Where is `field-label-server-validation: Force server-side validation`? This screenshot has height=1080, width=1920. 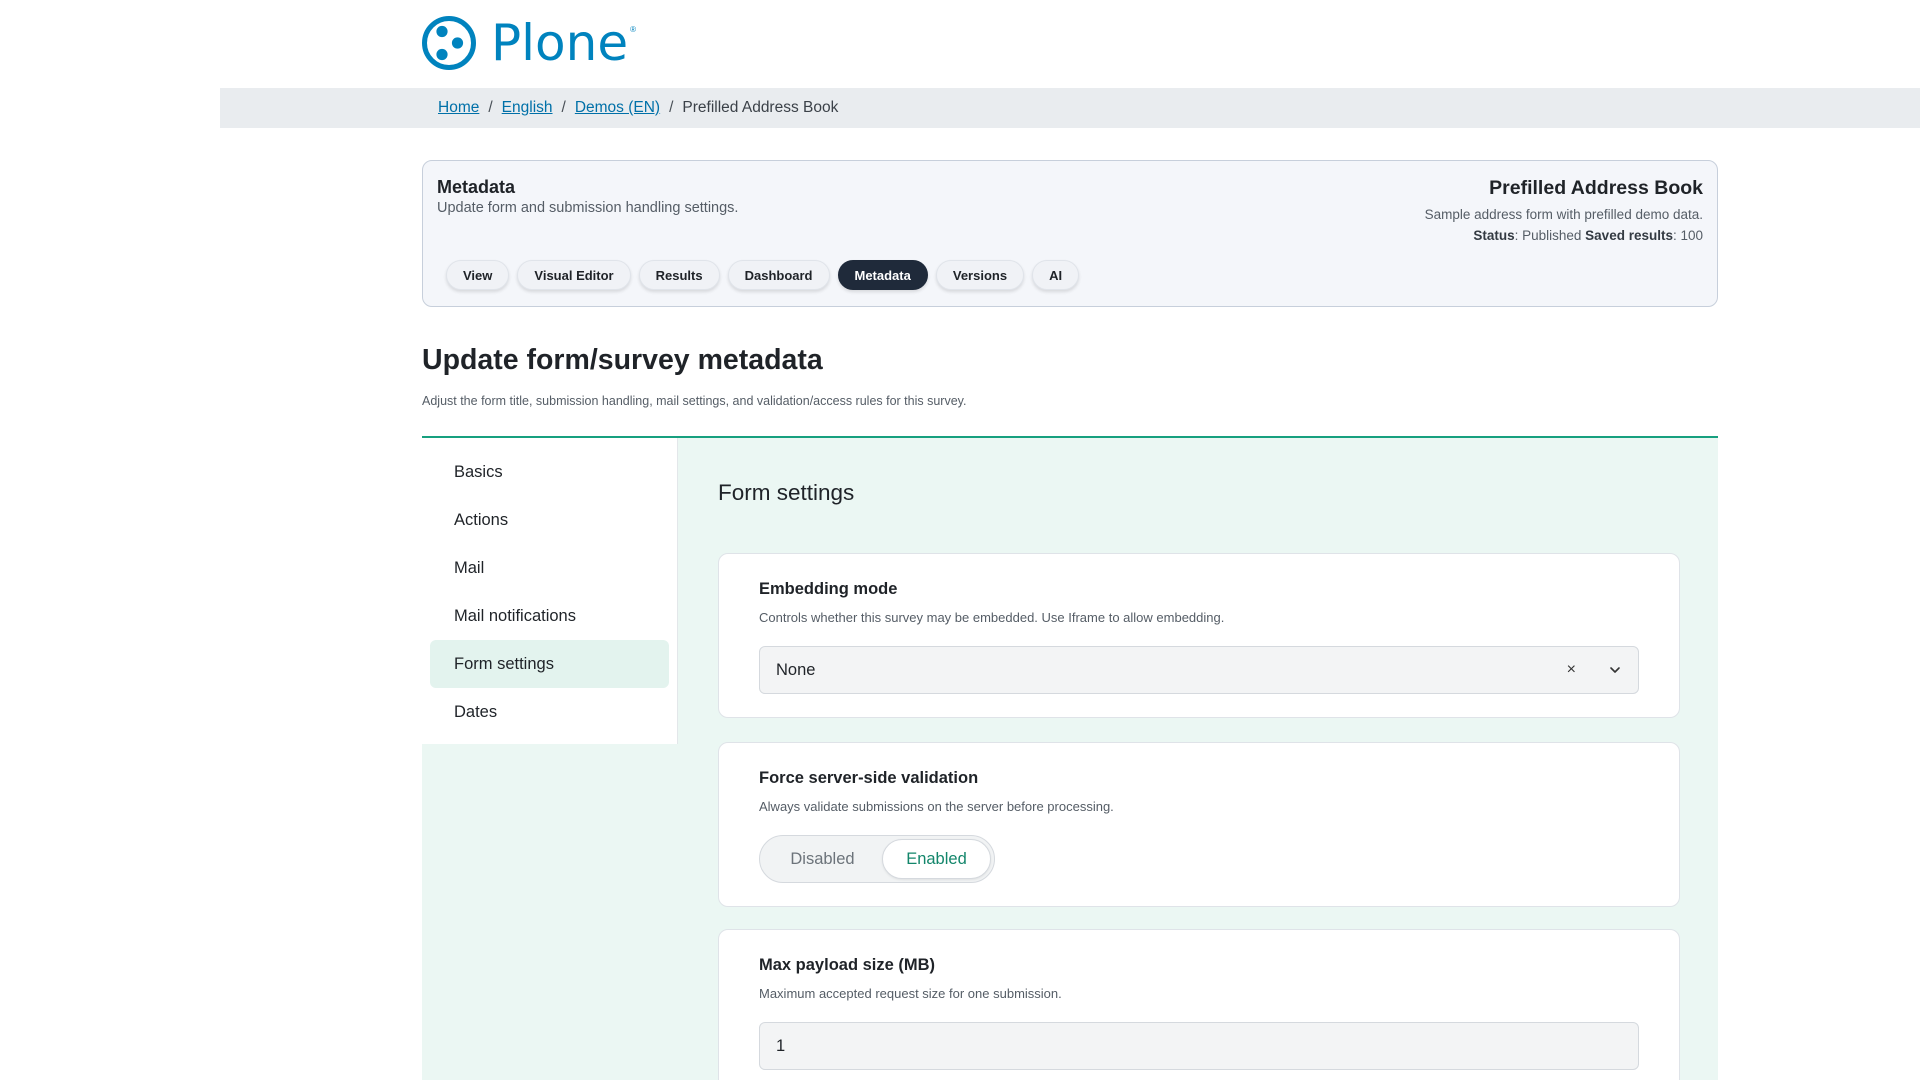
field-label-server-validation: Force server-side validation is located at coordinates (869, 778).